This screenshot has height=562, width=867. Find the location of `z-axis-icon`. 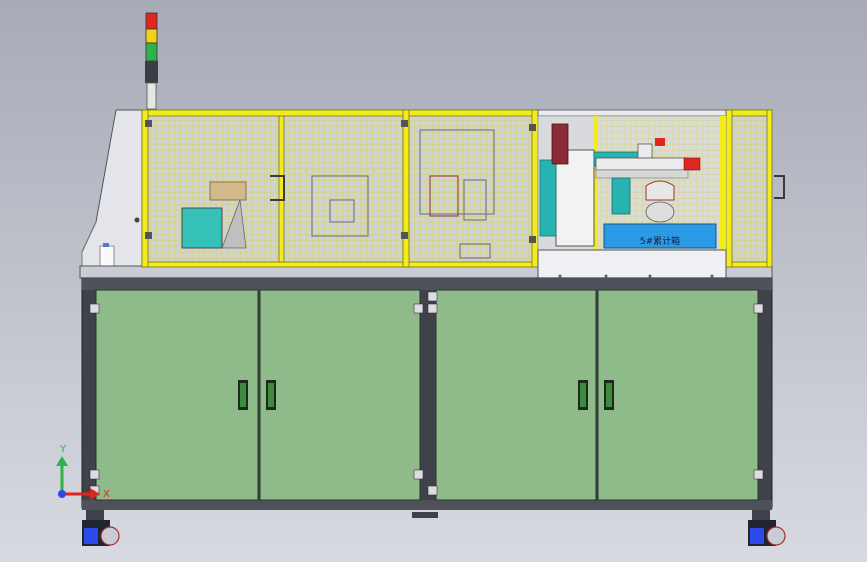

z-axis-icon is located at coordinates (62, 494).